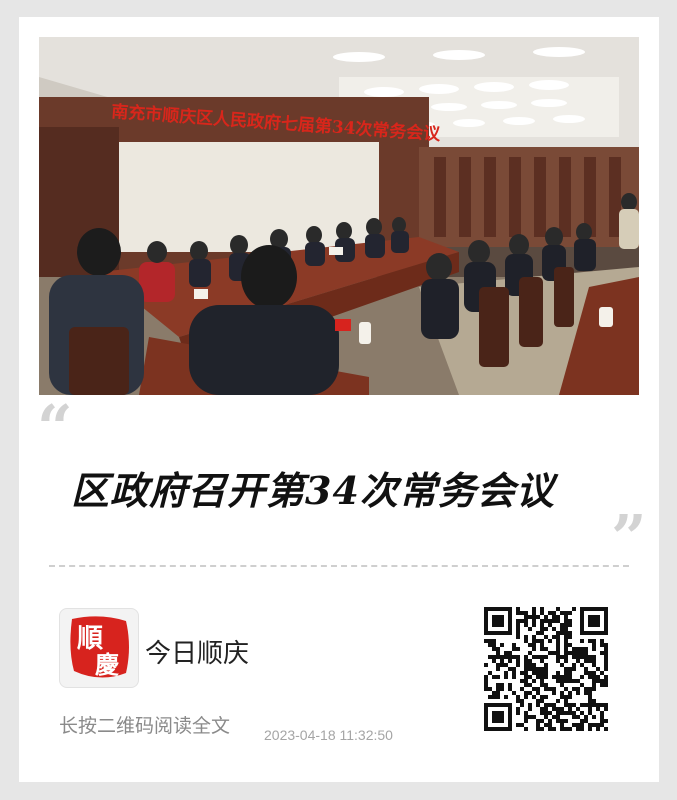 This screenshot has height=800, width=677. Describe the element at coordinates (328, 735) in the screenshot. I see `timestamp: 2023-04-18 11:32:50` at that location.